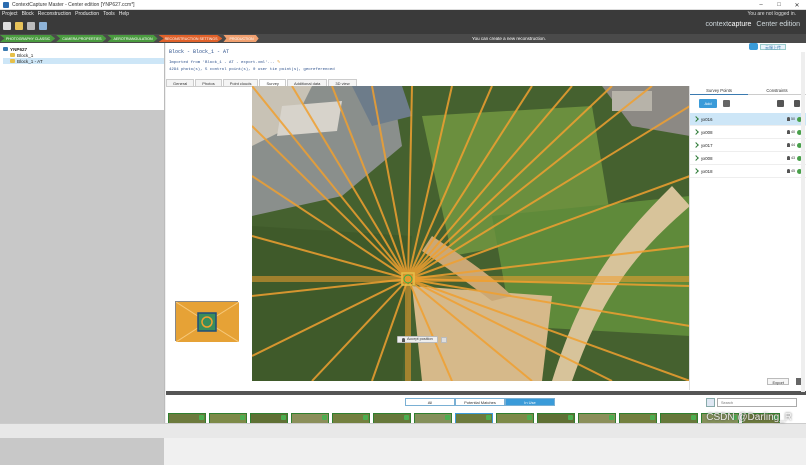 Image resolution: width=806 pixels, height=465 pixels. What do you see at coordinates (530, 402) in the screenshot?
I see `filter-in-use: In Use` at bounding box center [530, 402].